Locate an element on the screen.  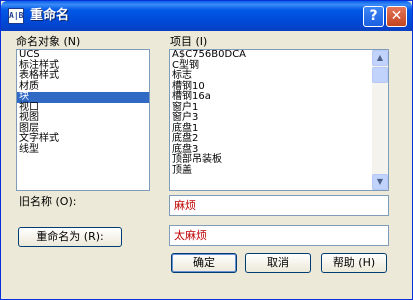
item-entry: 顶盖 is located at coordinates (279, 171).